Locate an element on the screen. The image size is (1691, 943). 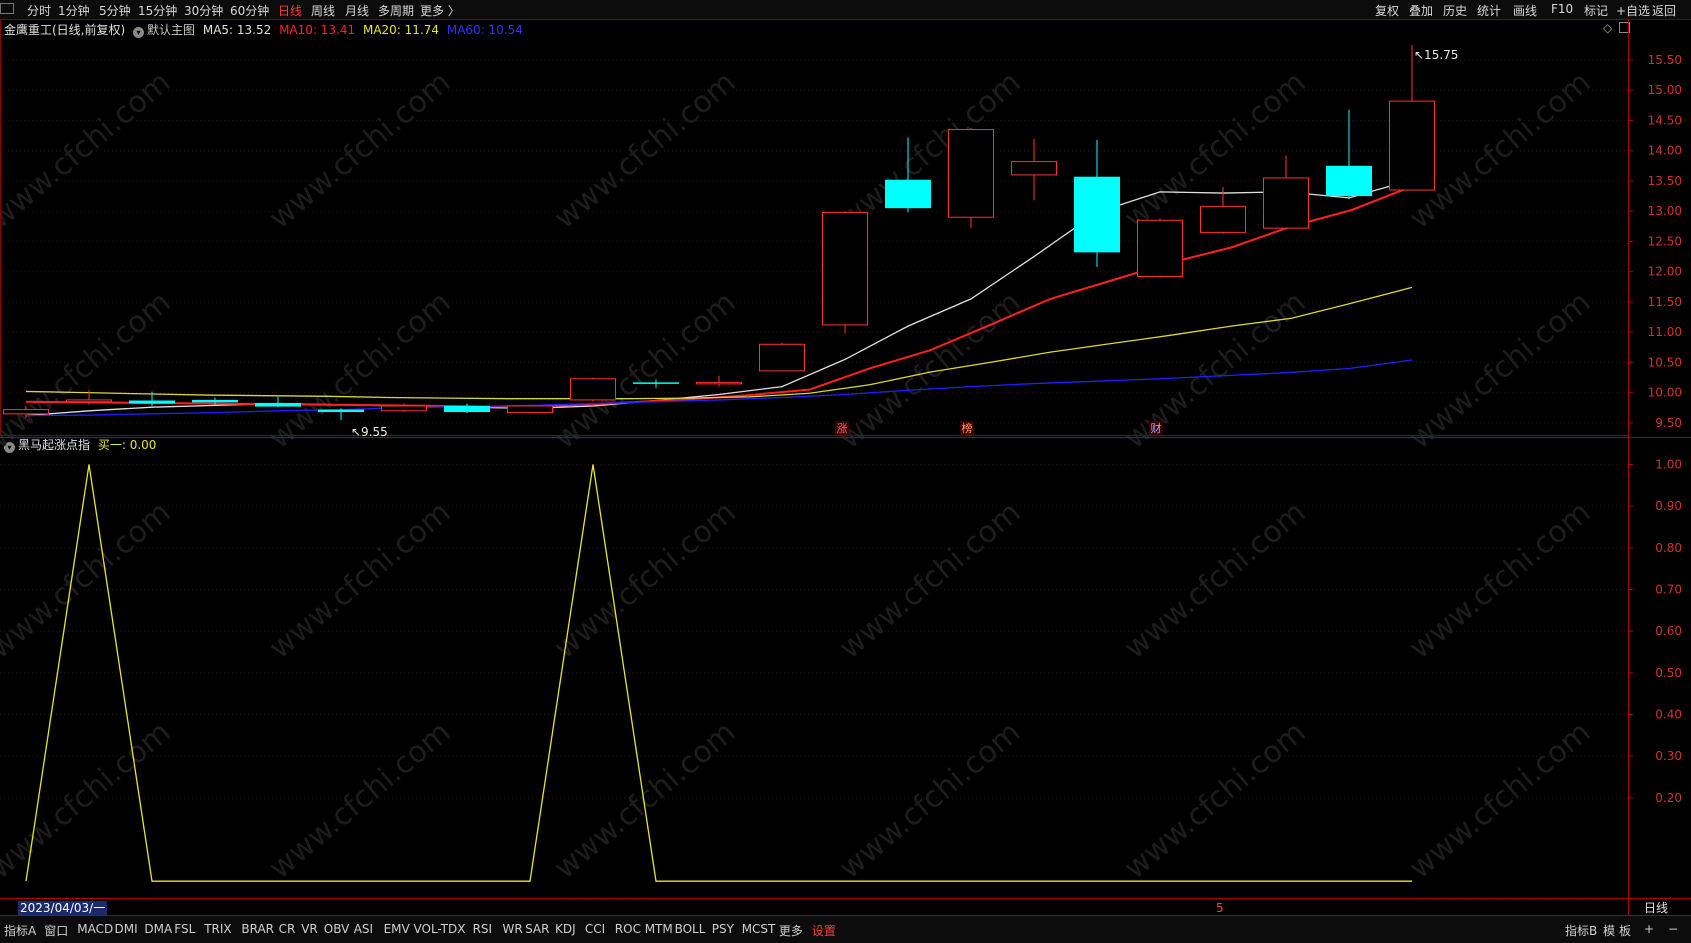
indicator-tab-5: FSL is located at coordinates (184, 929).